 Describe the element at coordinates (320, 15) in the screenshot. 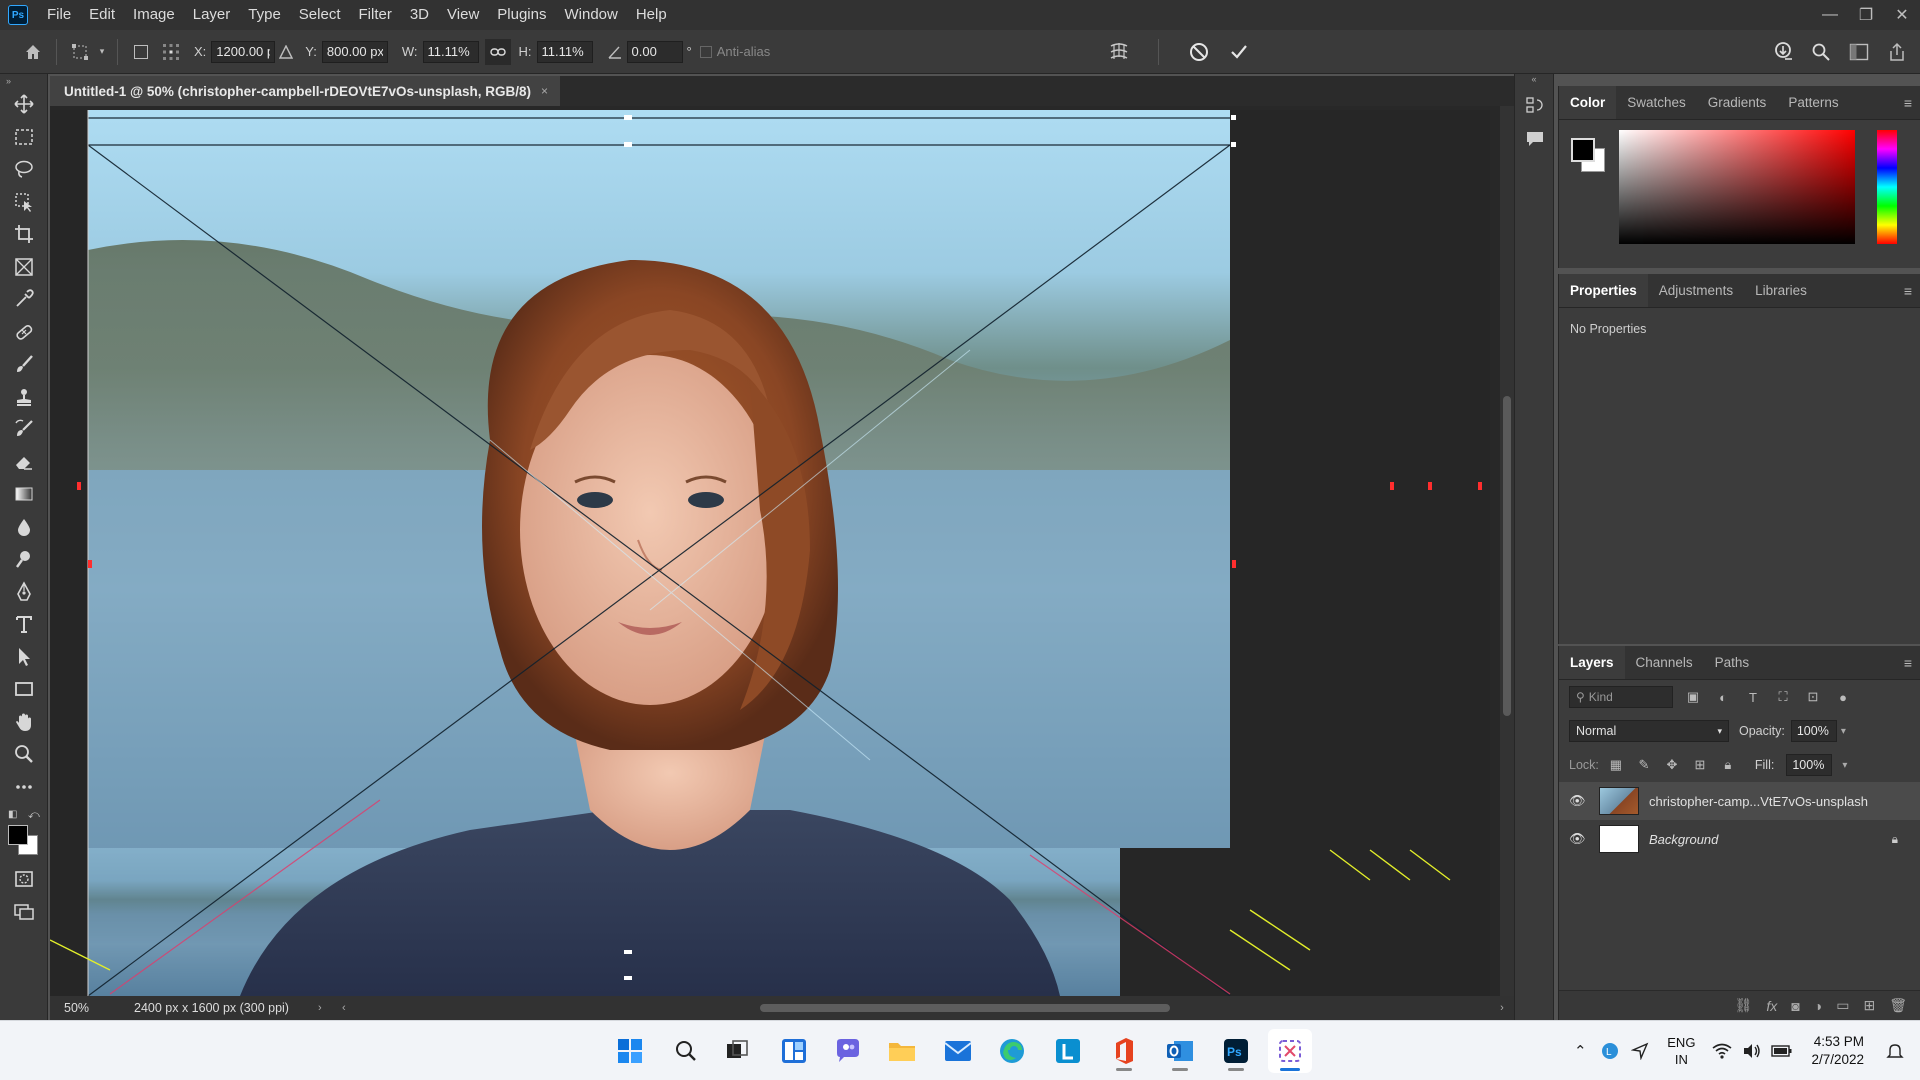

I see `menu-select: Select` at that location.